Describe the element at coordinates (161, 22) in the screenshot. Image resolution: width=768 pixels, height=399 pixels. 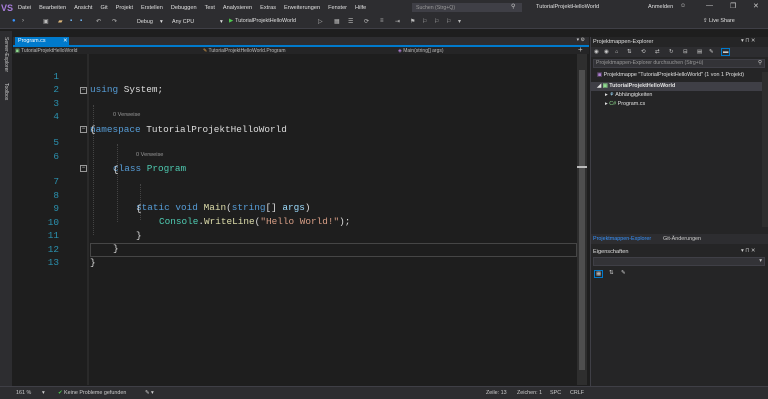
I see `config-chevron-down-icon: ▾` at that location.